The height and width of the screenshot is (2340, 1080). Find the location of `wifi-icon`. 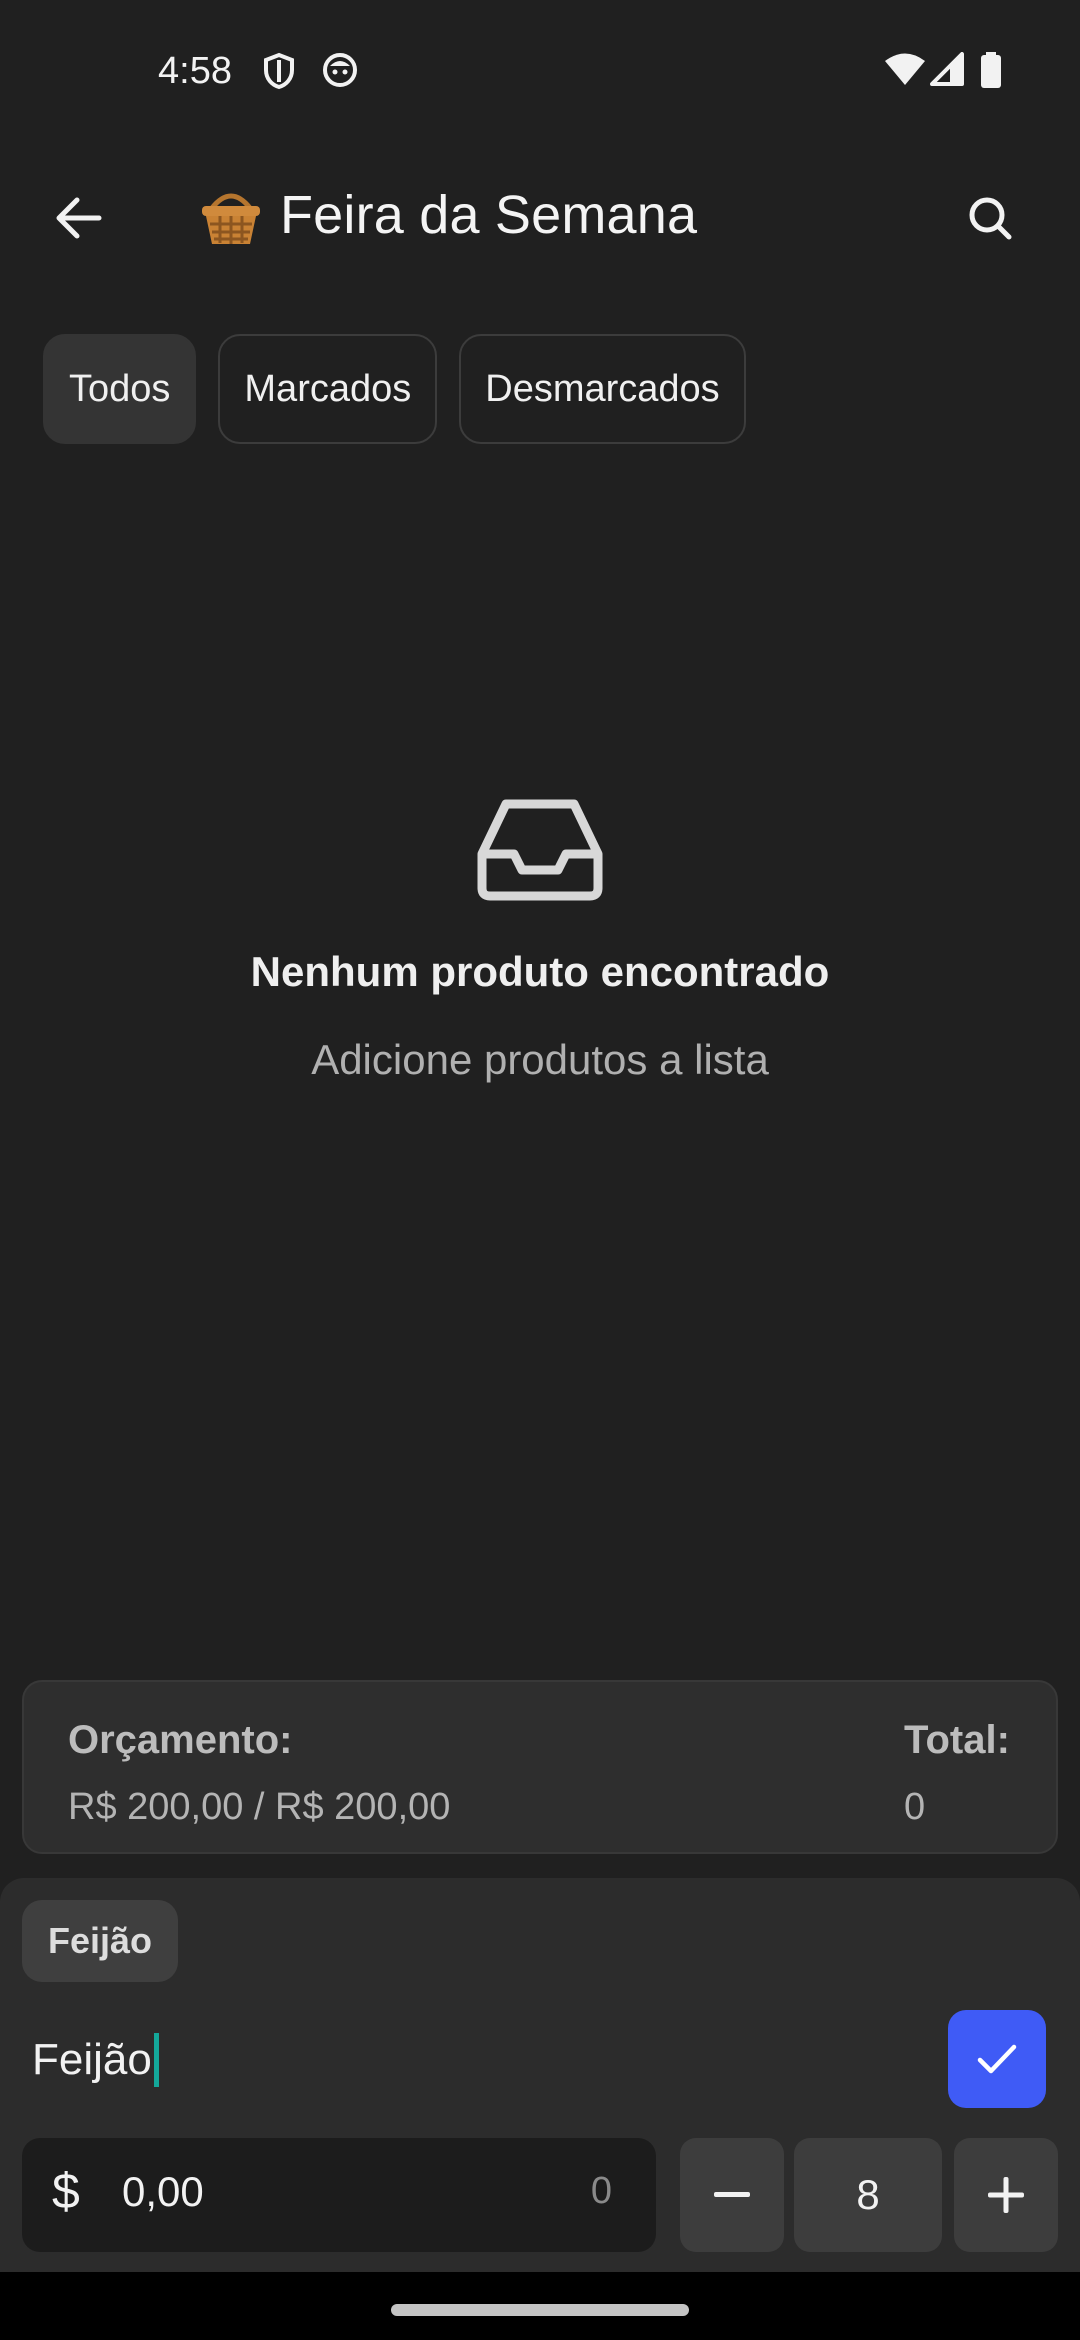

wifi-icon is located at coordinates (905, 71).